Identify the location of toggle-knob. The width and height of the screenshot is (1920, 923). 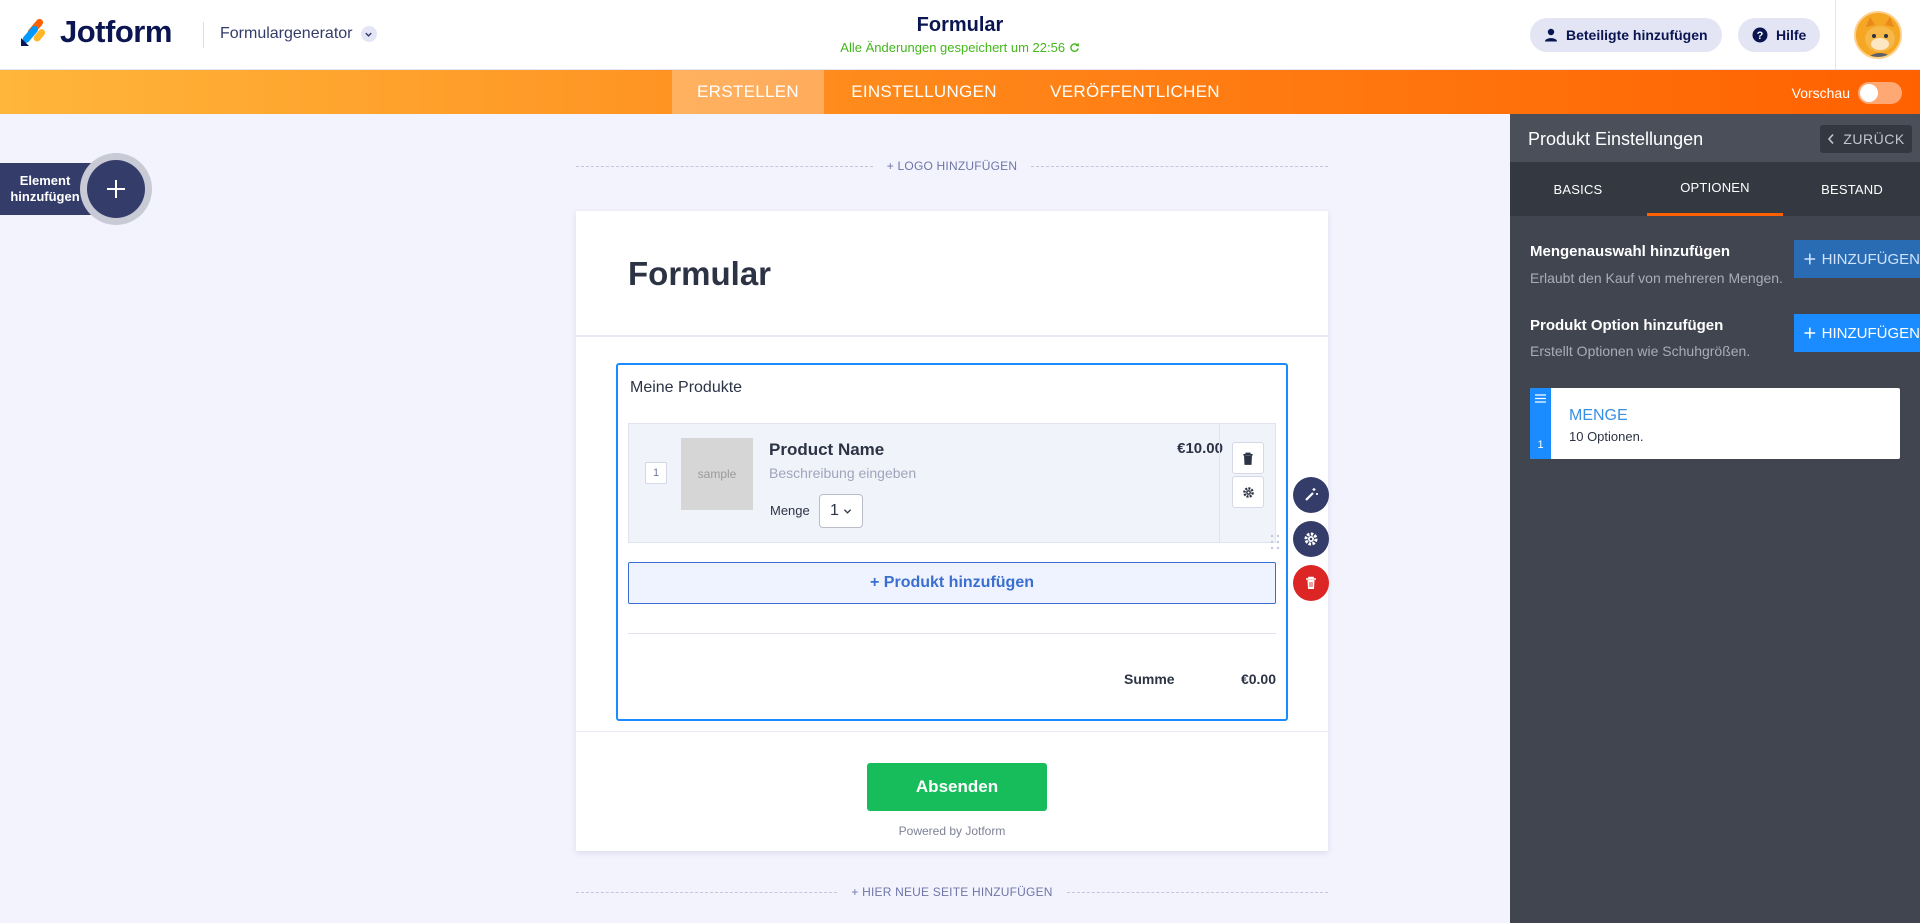
(1869, 93).